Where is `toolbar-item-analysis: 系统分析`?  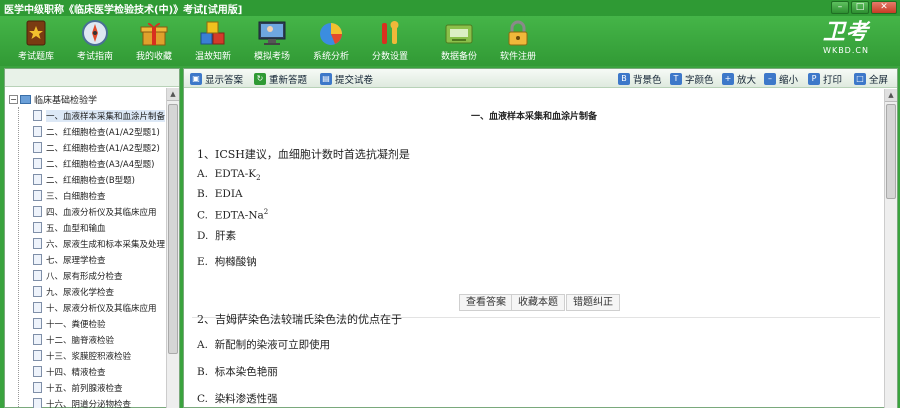 toolbar-item-analysis: 系统分析 is located at coordinates (331, 42).